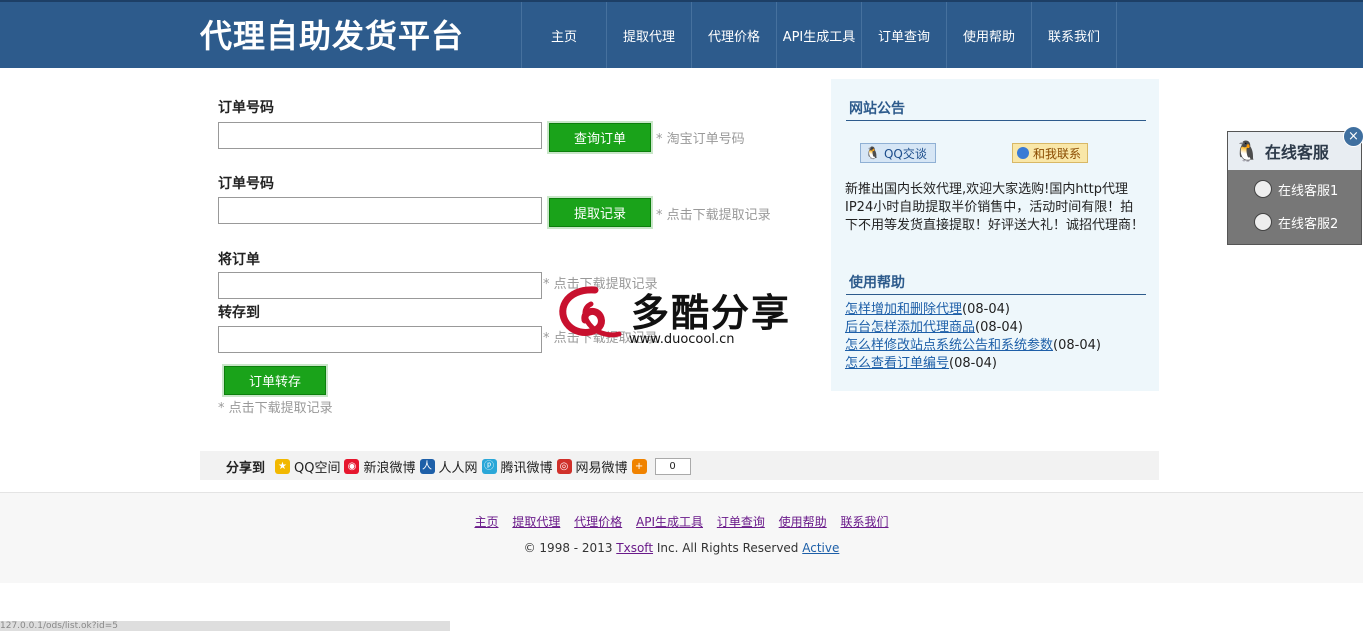 The image size is (1363, 631). Describe the element at coordinates (903, 309) in the screenshot. I see `help-link: 怎样增加和删除代理` at that location.